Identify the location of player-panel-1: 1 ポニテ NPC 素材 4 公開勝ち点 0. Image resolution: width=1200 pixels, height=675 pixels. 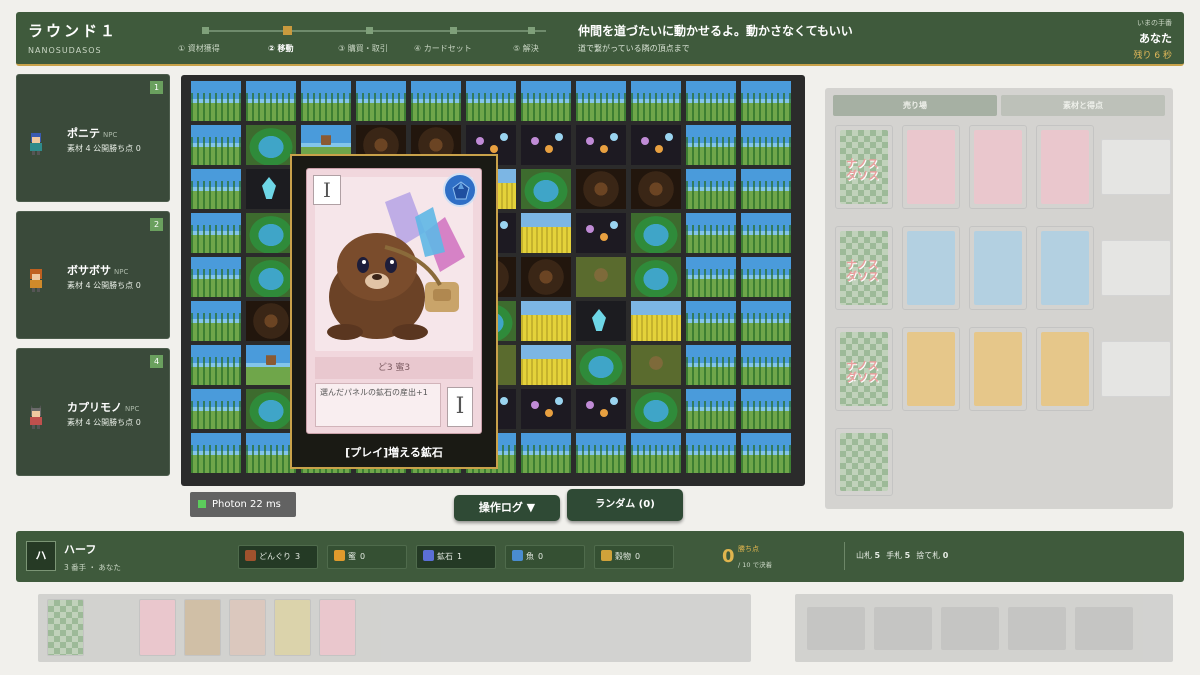
(93, 138).